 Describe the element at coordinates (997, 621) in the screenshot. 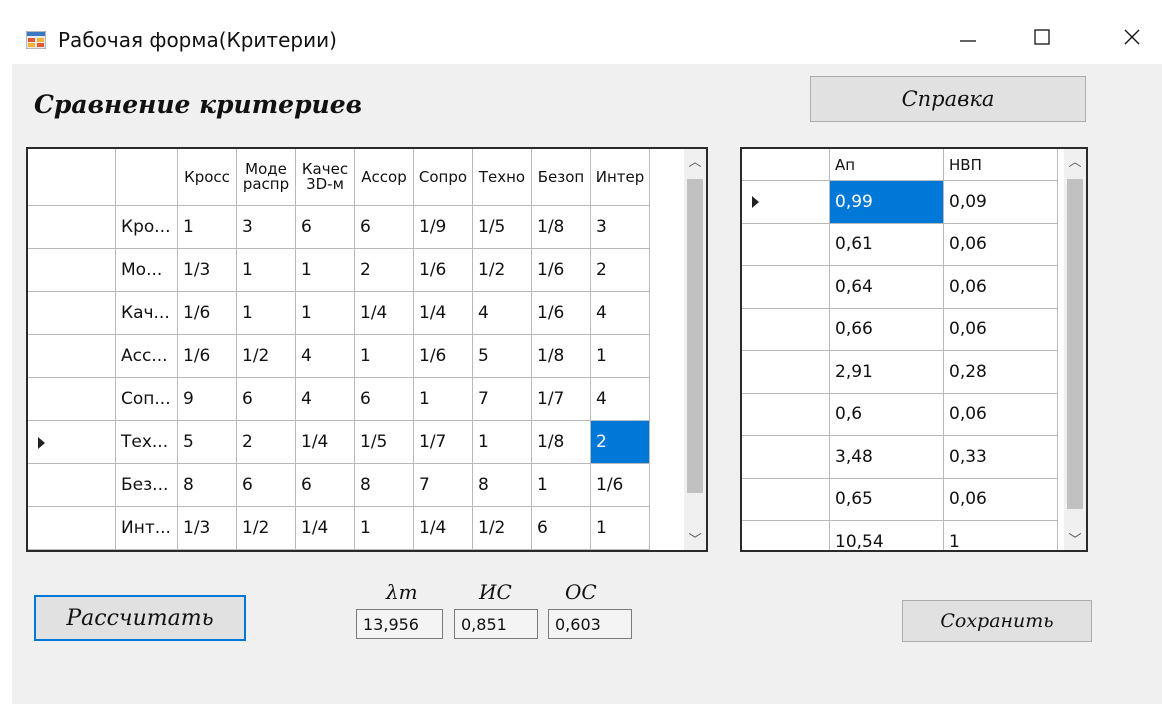

I see `save-button: Сохранить` at that location.